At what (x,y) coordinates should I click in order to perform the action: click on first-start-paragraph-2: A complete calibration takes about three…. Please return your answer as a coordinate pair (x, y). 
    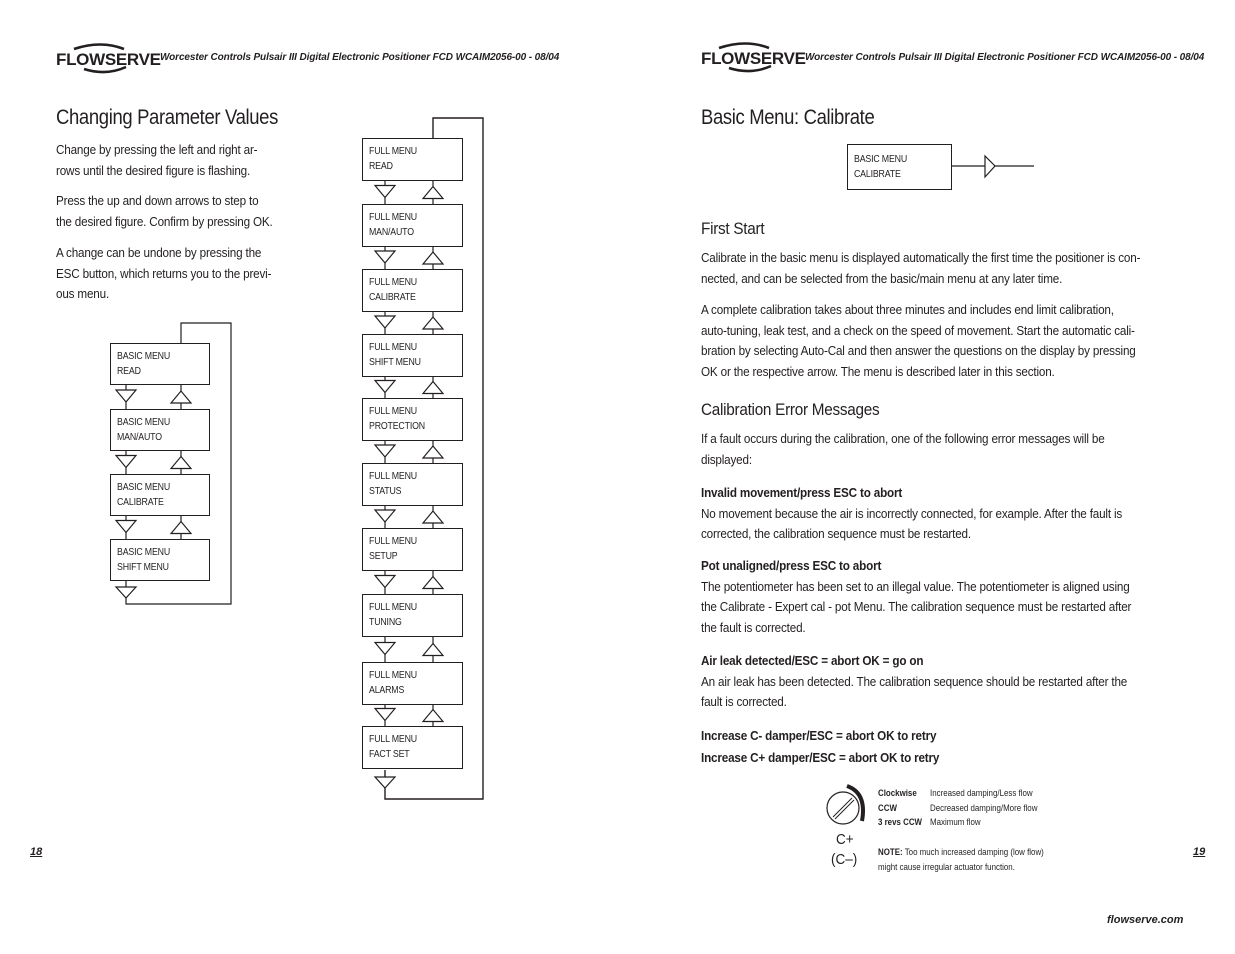
    Looking at the image, I should click on (918, 340).